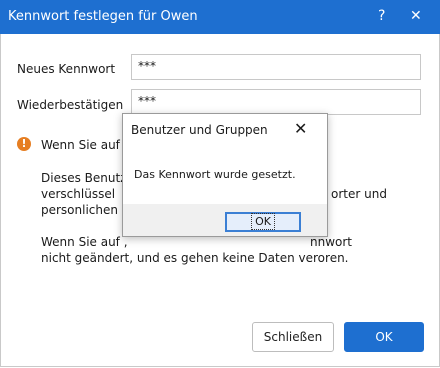 The width and height of the screenshot is (440, 368). I want to click on new-password-label: Neues Kennwort, so click(66, 69).